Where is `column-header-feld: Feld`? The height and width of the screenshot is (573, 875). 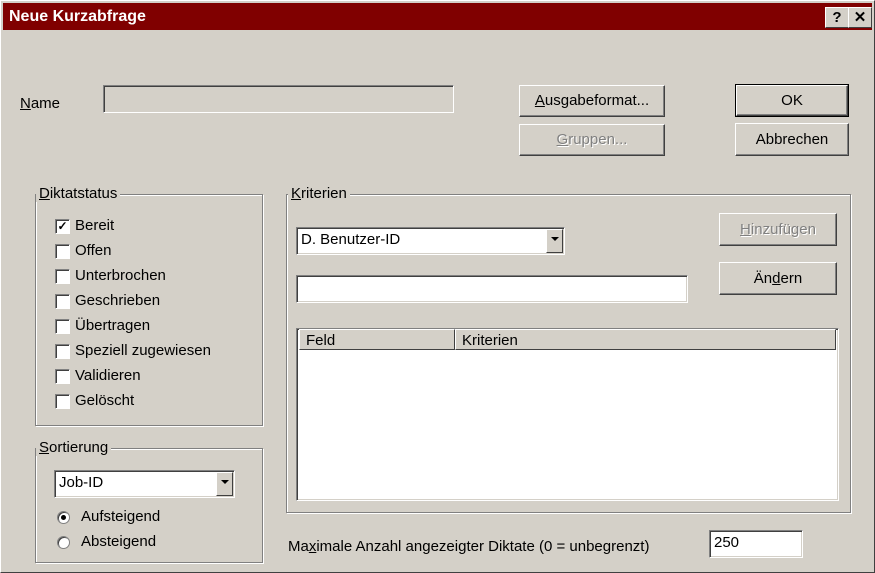 column-header-feld: Feld is located at coordinates (377, 339).